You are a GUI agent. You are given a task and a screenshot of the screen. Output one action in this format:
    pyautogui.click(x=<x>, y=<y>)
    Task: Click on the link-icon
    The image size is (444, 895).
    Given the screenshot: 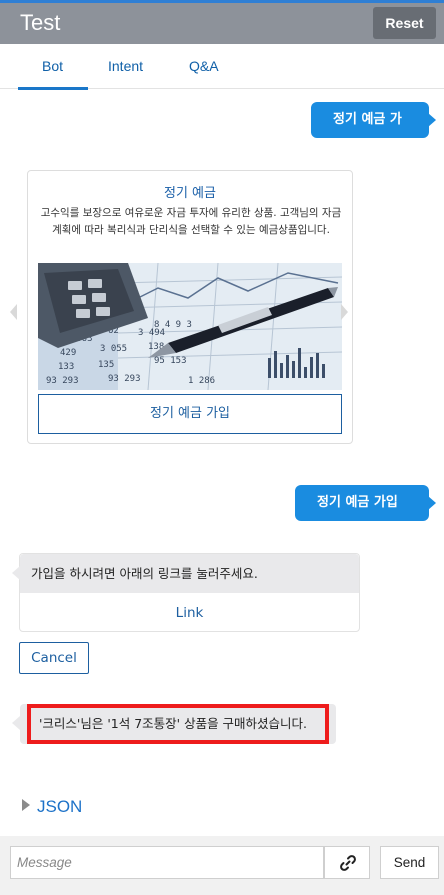 What is the action you would take?
    pyautogui.click(x=348, y=863)
    